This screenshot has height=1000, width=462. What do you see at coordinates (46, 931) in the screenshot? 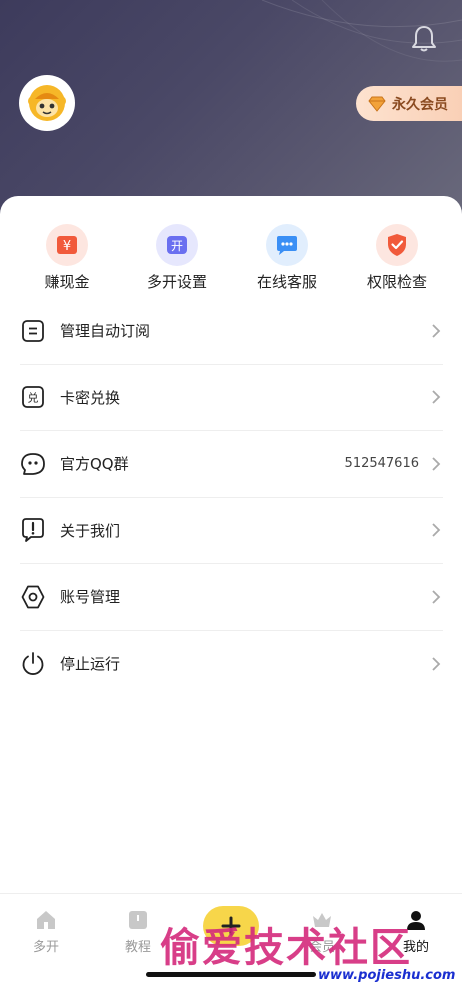
I see `tab-multi-open: 多开` at bounding box center [46, 931].